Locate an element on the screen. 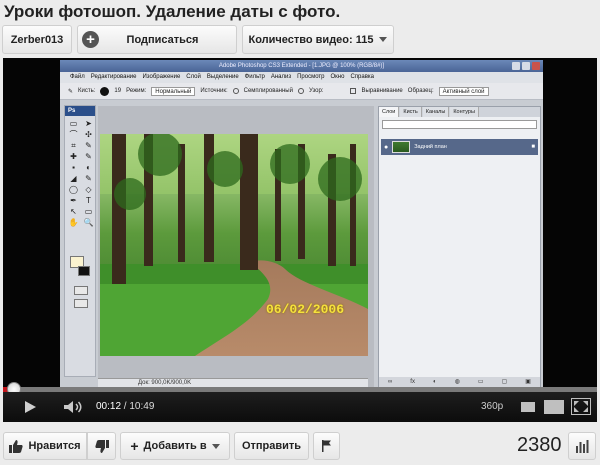 The height and width of the screenshot is (465, 600). ps-tool-icon: ➤ is located at coordinates (88, 123).